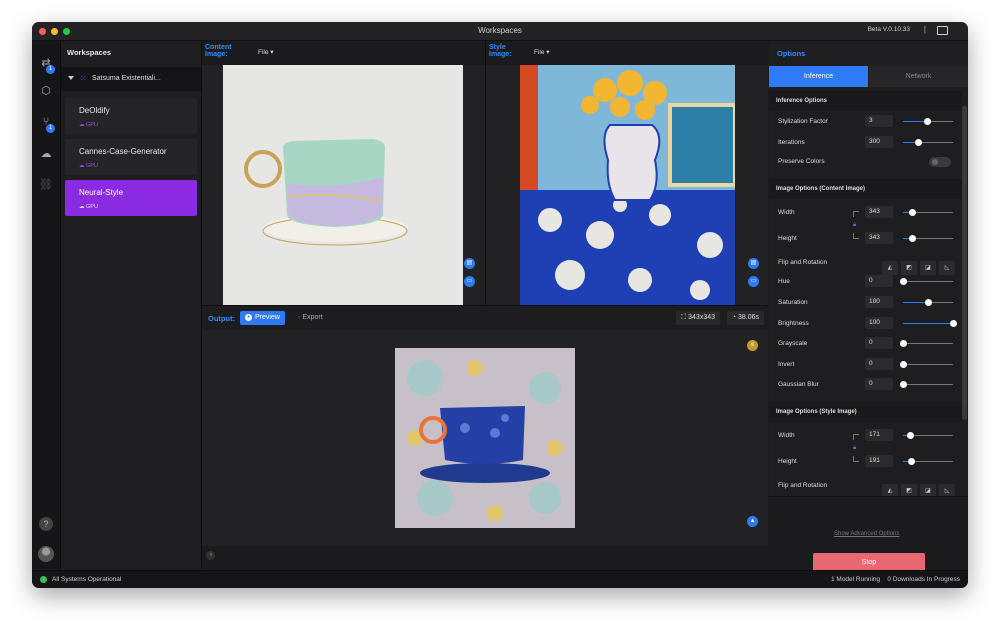  What do you see at coordinates (131, 116) in the screenshot?
I see `model-item-deoldify: DeOldify ☁ GPU` at bounding box center [131, 116].